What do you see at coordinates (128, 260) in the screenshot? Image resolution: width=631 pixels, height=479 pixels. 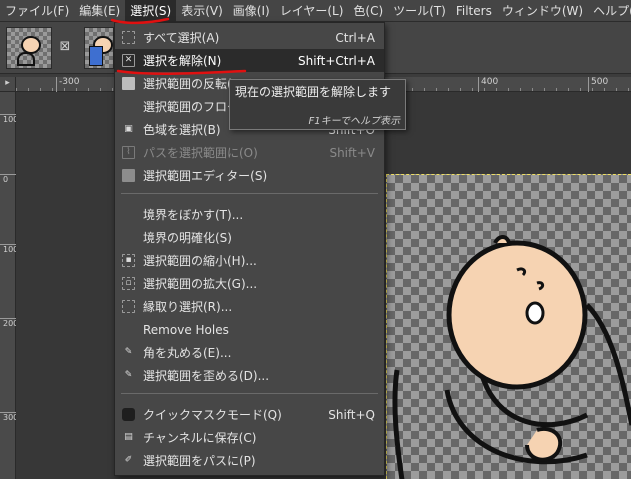 I see `shrink-selection-icon: ▪` at bounding box center [128, 260].